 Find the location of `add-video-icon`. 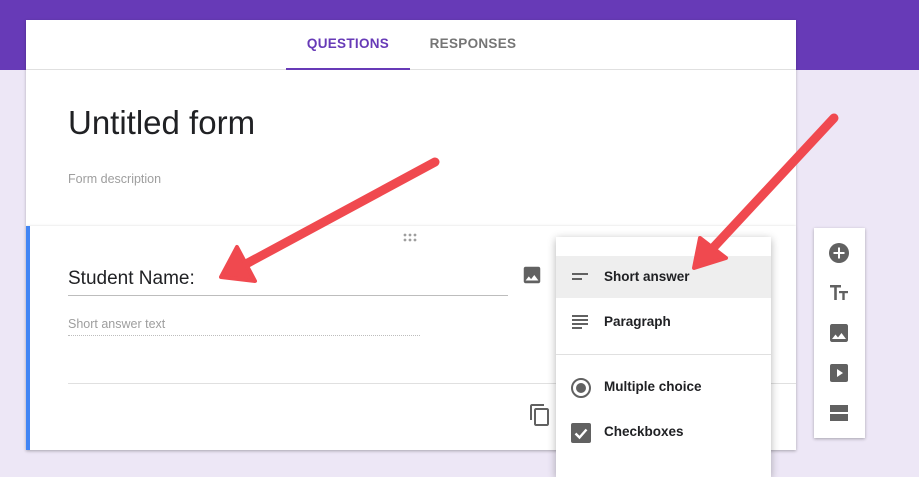

add-video-icon is located at coordinates (839, 373).